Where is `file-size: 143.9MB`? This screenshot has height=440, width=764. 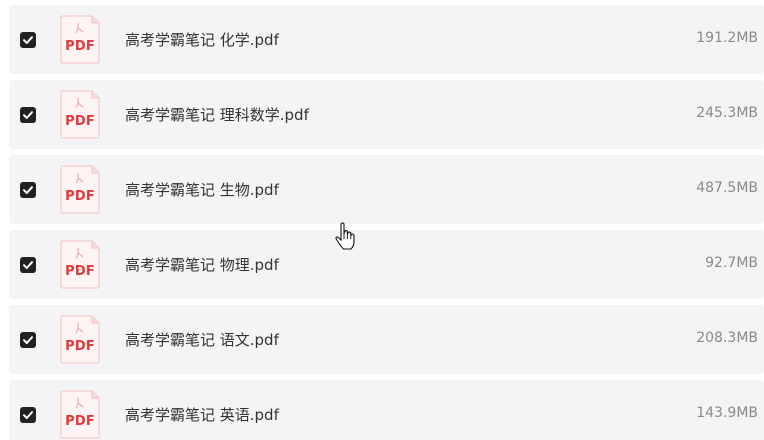 file-size: 143.9MB is located at coordinates (727, 413).